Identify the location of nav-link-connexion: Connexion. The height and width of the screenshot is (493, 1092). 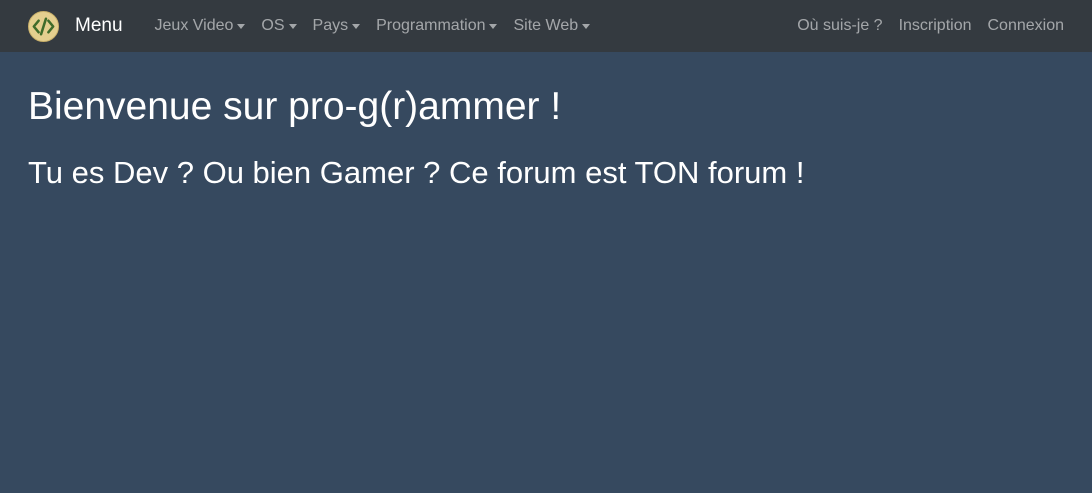
(1018, 26).